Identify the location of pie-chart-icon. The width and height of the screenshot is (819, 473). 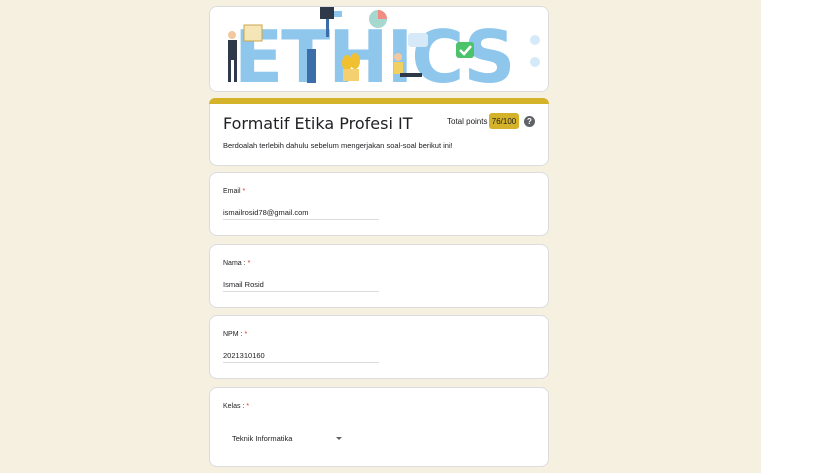
(378, 19).